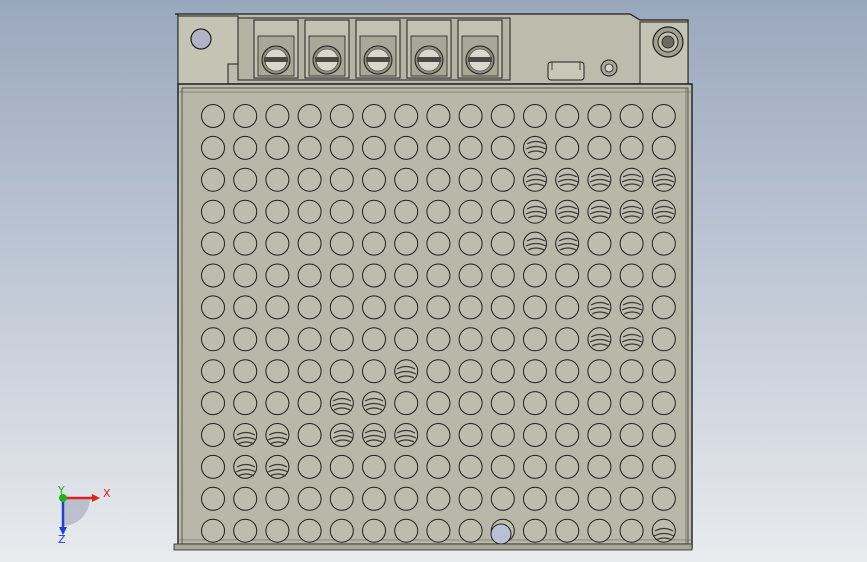 The image size is (867, 562). I want to click on terminal-block, so click(432, 49).